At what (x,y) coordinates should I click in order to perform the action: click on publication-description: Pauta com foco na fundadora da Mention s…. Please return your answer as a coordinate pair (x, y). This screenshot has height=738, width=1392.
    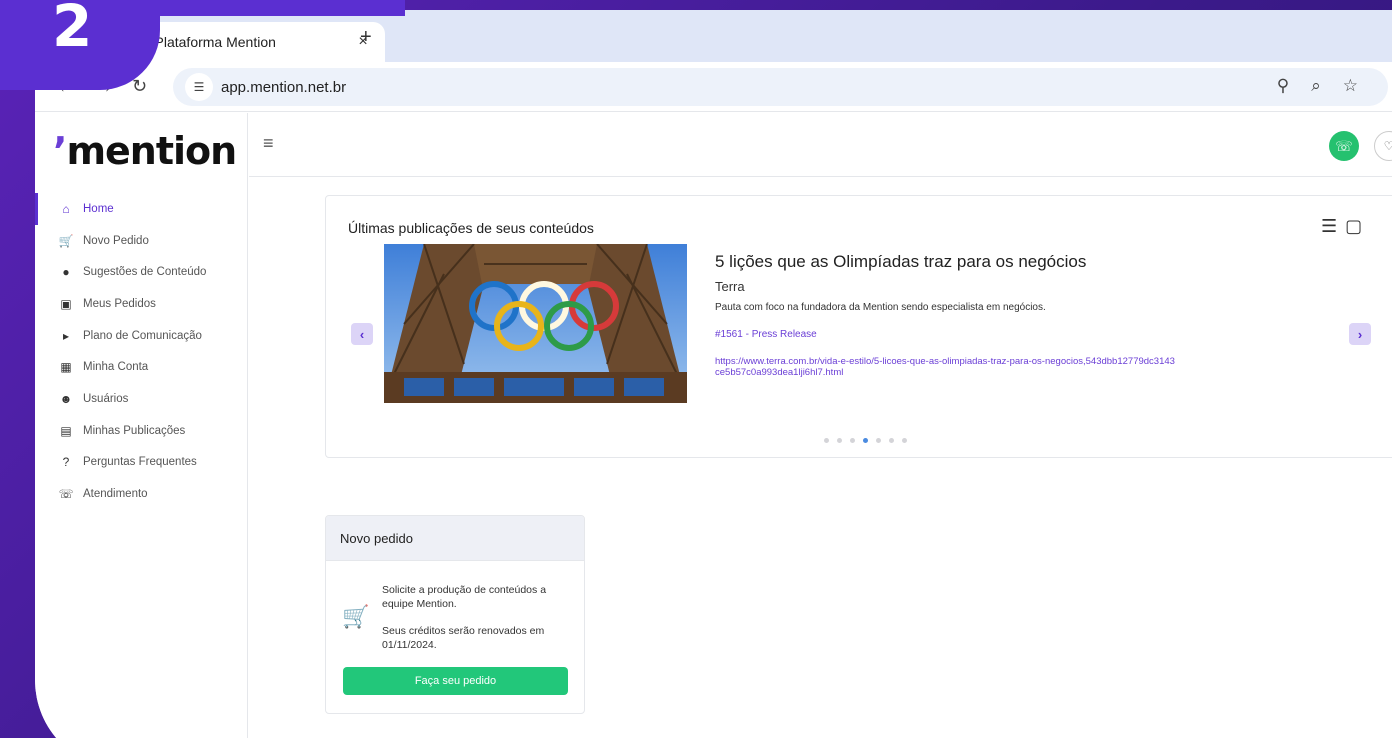
    Looking at the image, I should click on (880, 307).